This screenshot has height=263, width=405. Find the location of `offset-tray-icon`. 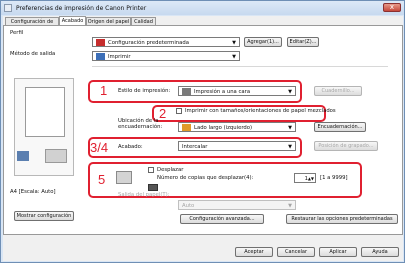

offset-tray-icon is located at coordinates (124, 177).